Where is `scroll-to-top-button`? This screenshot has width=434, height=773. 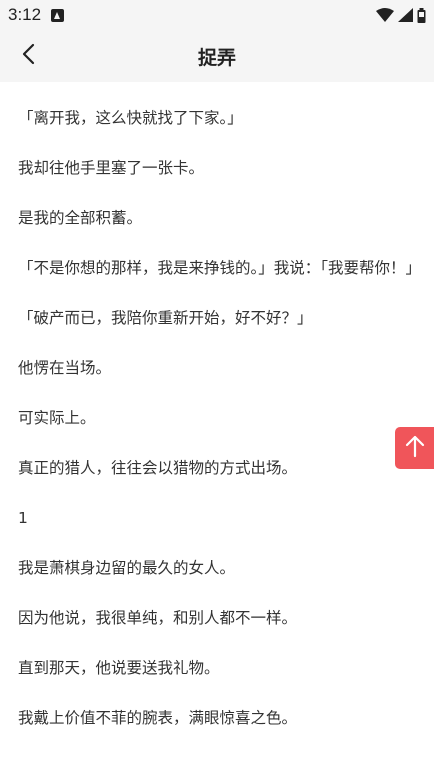
scroll-to-top-button is located at coordinates (414, 448).